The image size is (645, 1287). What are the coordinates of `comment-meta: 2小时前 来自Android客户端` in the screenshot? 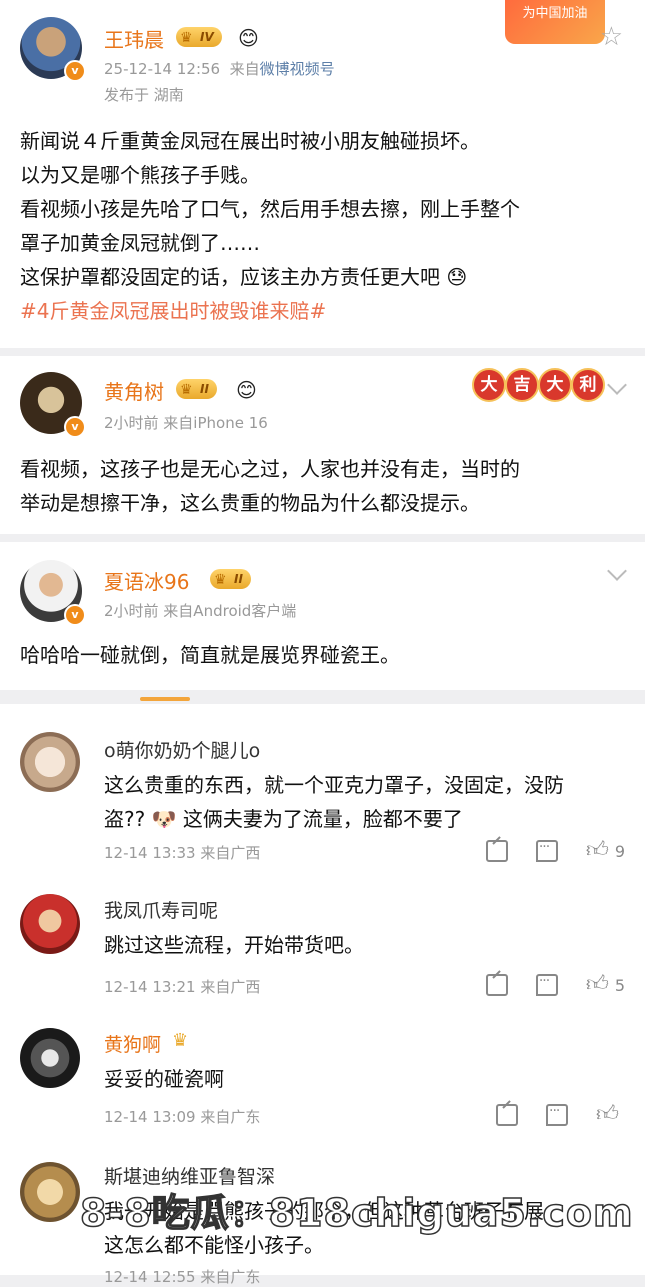 It's located at (200, 611).